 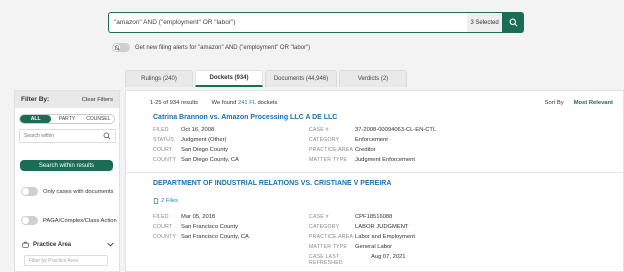 What do you see at coordinates (190, 140) in the screenshot?
I see `case-field: STATUS Judgment (Other)` at bounding box center [190, 140].